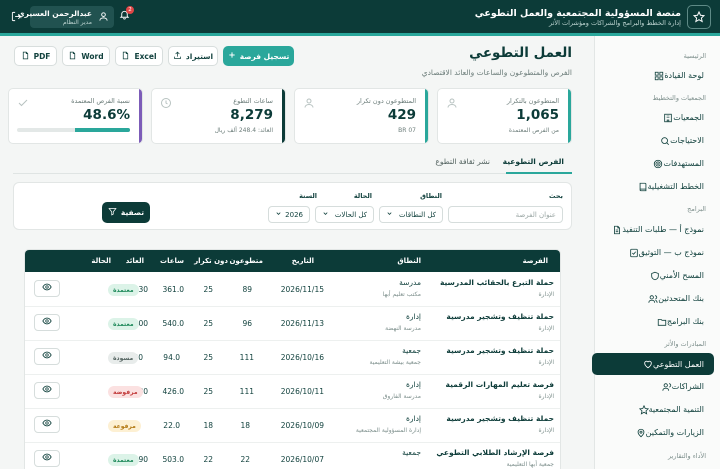 The width and height of the screenshot is (720, 469). I want to click on column-header: ساعات, so click(172, 261).